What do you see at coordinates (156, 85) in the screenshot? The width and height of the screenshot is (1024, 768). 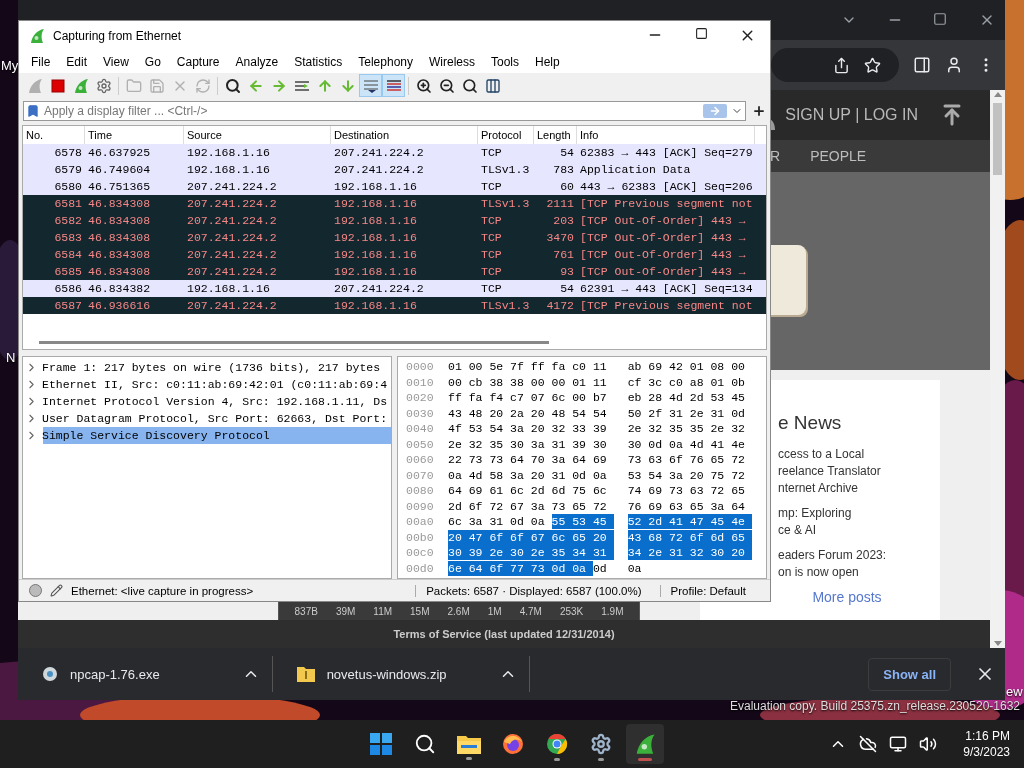 I see `save-icon` at bounding box center [156, 85].